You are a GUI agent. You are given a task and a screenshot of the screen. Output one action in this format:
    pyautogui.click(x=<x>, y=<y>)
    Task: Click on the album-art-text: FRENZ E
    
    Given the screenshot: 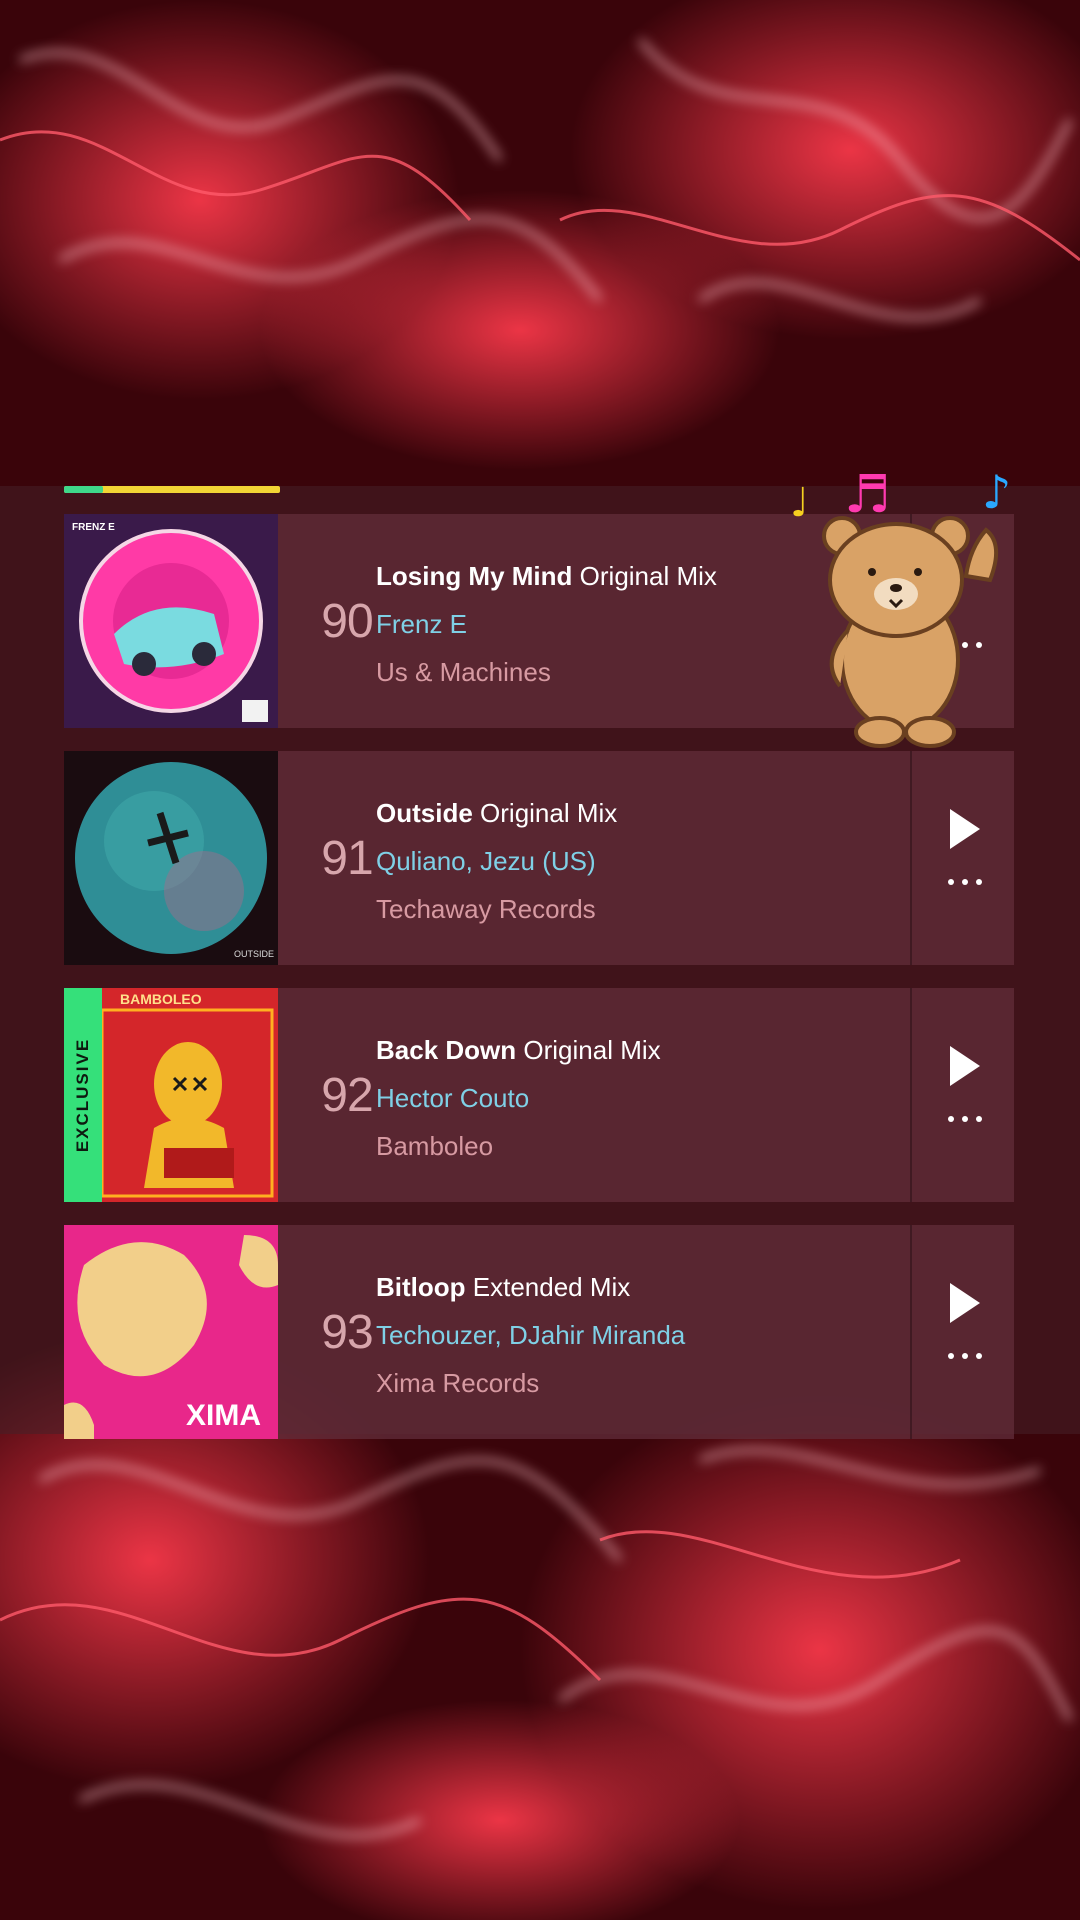 What is the action you would take?
    pyautogui.click(x=93, y=527)
    